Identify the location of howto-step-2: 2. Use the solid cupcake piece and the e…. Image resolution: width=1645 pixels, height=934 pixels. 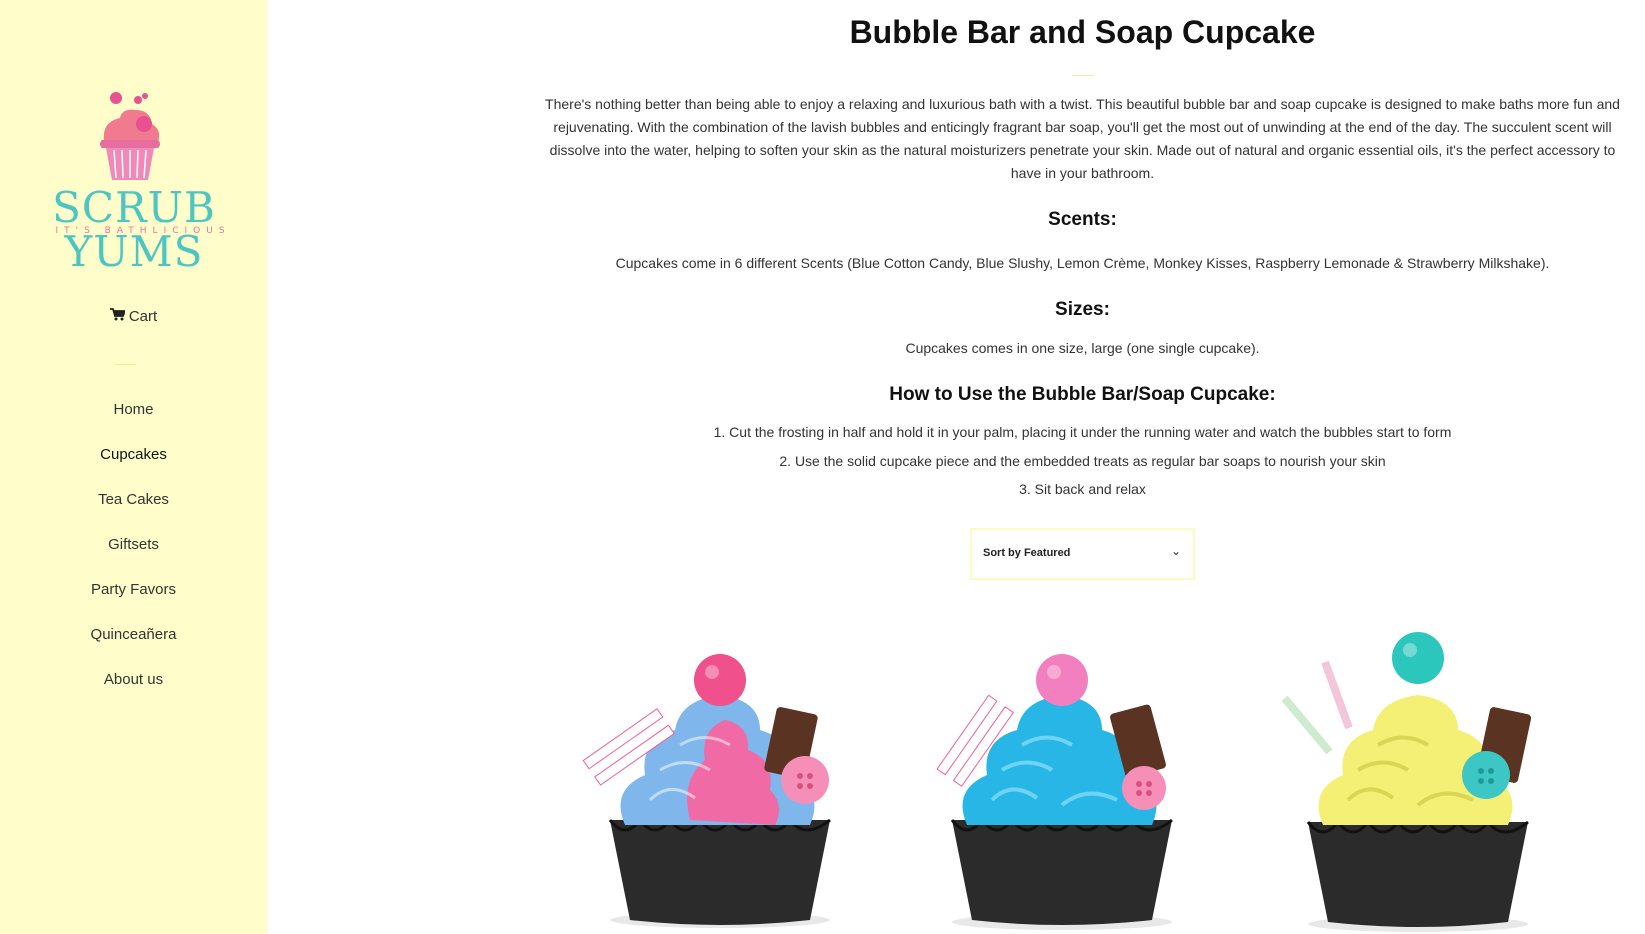
(1082, 461).